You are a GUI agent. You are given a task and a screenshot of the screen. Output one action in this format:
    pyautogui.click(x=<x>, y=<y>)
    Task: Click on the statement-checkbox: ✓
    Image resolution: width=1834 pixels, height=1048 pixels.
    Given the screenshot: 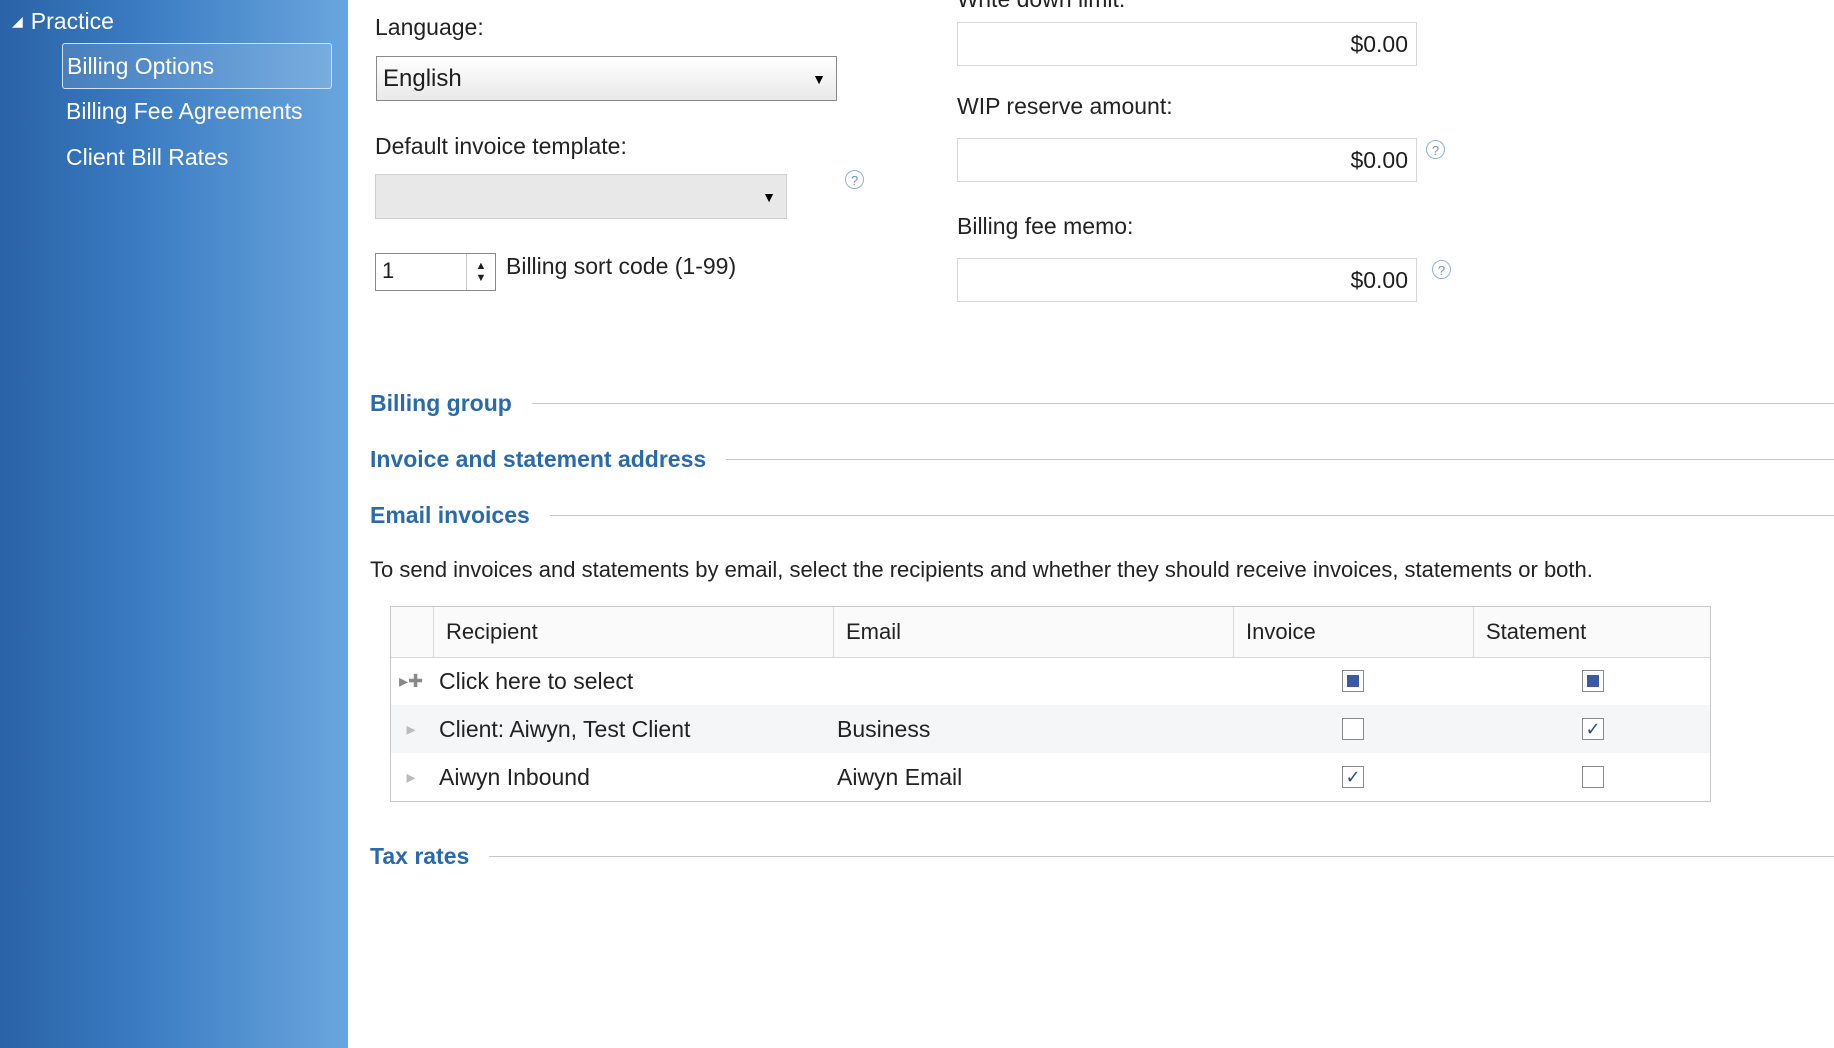 What is the action you would take?
    pyautogui.click(x=1593, y=729)
    